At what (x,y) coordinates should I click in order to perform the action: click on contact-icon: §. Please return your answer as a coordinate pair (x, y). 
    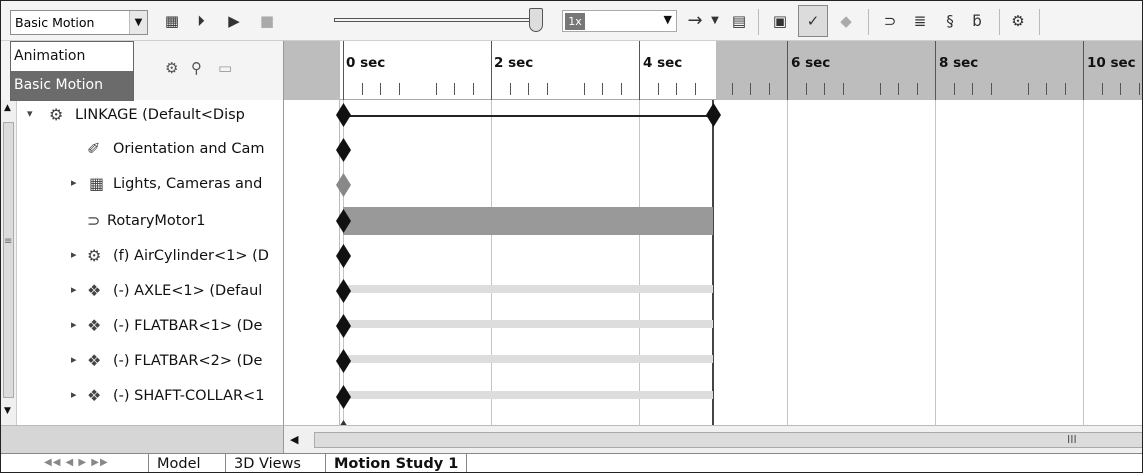
    Looking at the image, I should click on (950, 21).